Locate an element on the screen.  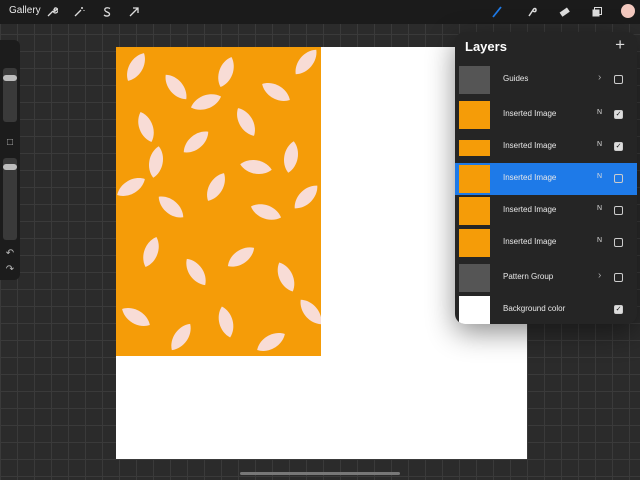
brush-icon is located at coordinates (497, 12).